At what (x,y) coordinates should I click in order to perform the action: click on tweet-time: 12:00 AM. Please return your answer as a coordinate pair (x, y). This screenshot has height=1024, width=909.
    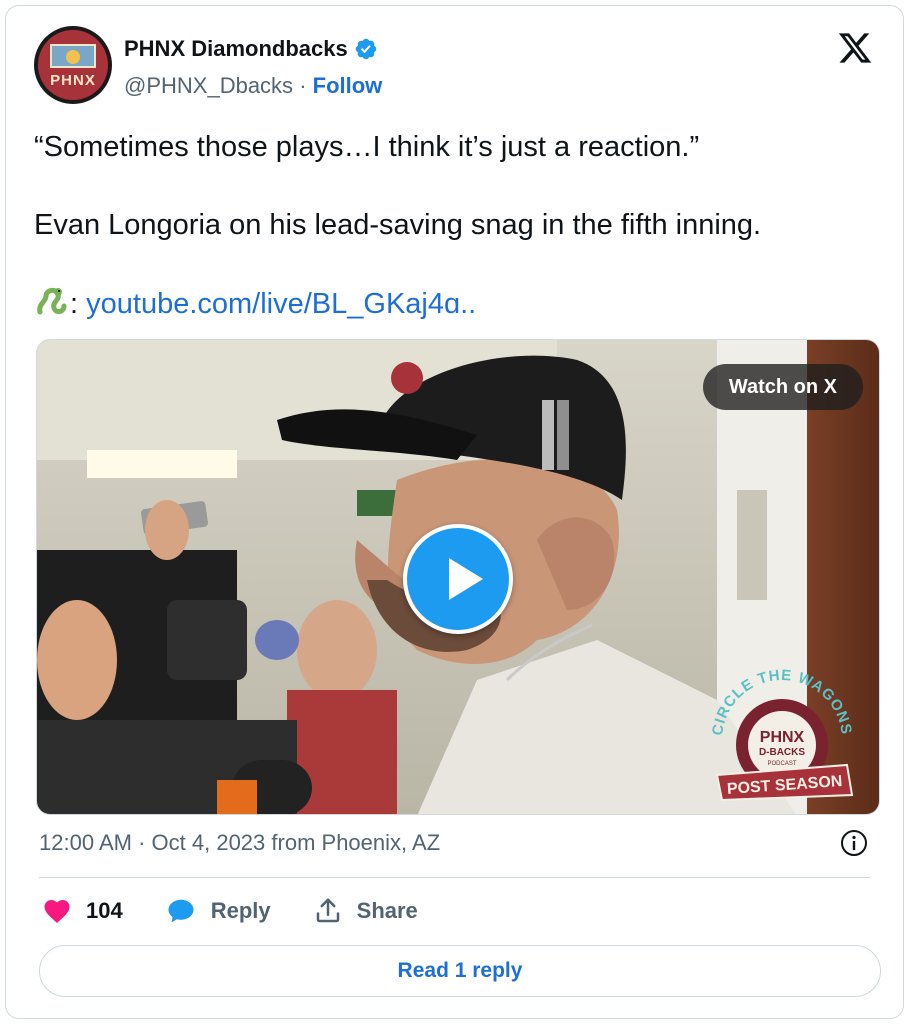
    Looking at the image, I should click on (85, 842).